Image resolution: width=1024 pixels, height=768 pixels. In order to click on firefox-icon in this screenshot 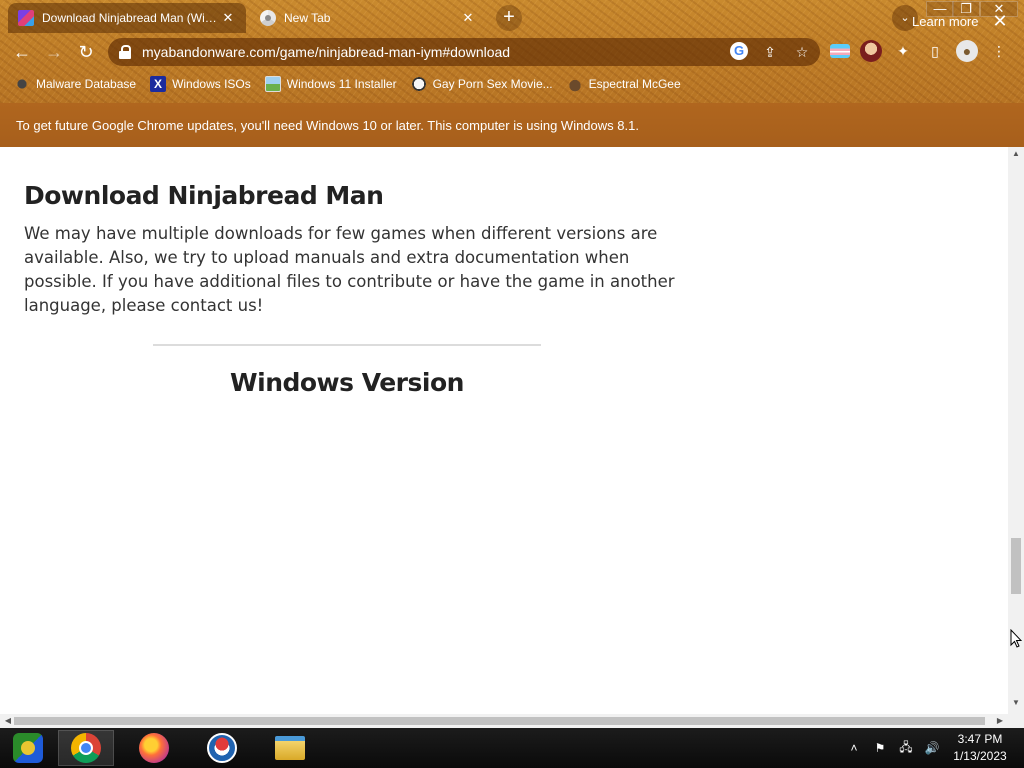, I will do `click(154, 748)`.